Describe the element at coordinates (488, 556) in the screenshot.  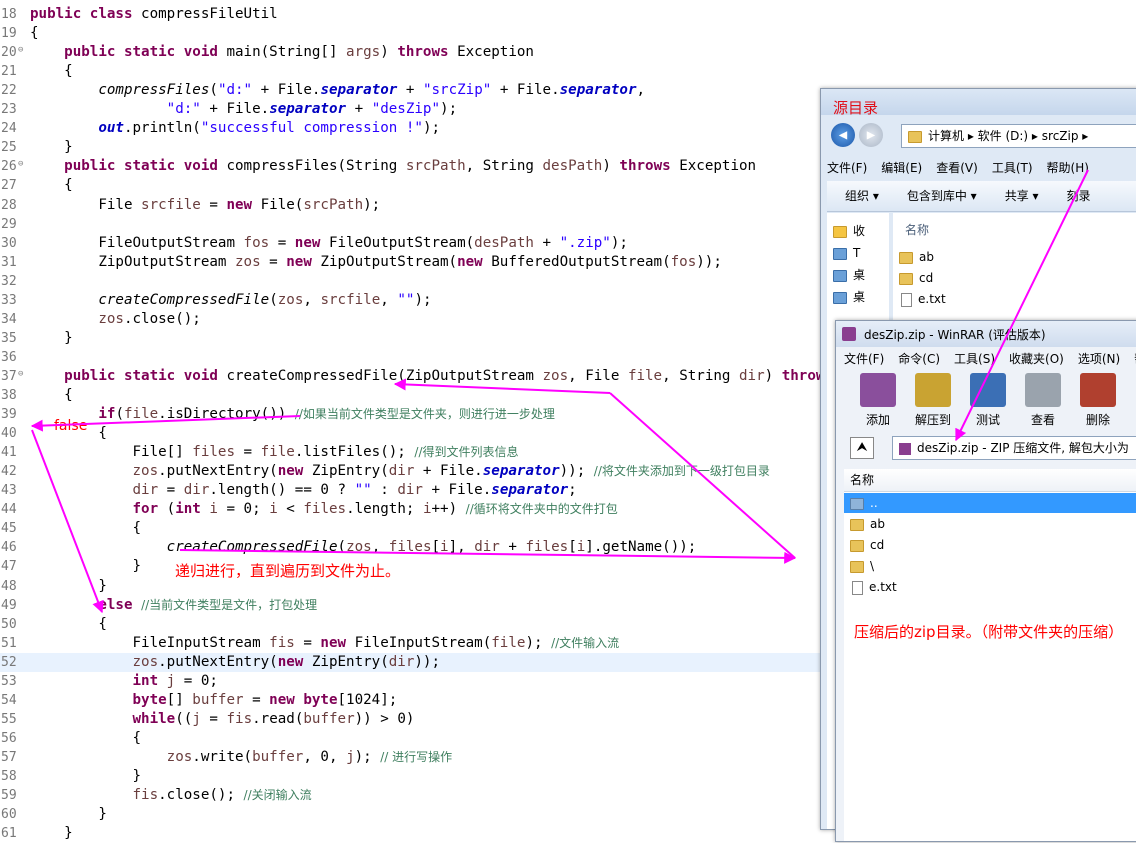
I see `arrow-recursive-call` at that location.